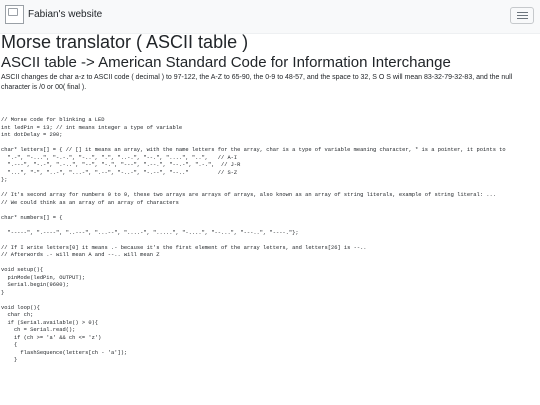  I want to click on menu-toggle-button, so click(522, 15).